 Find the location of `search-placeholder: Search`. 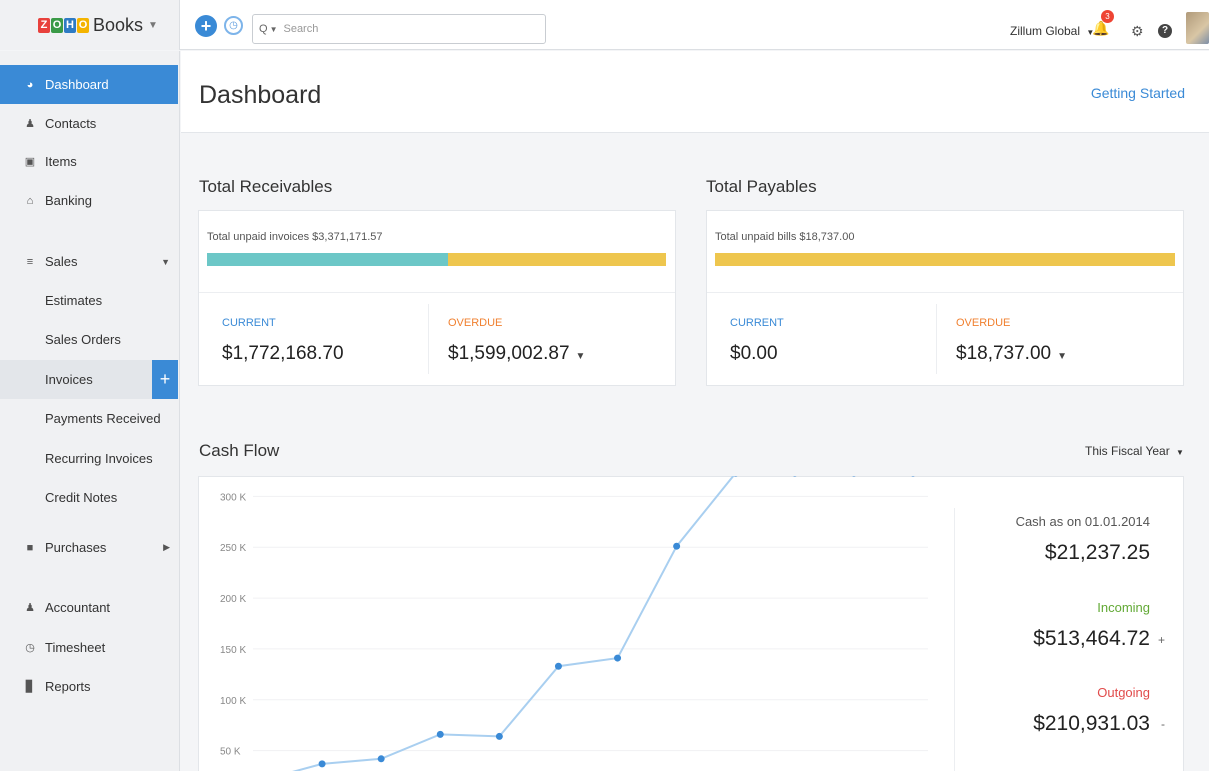

search-placeholder: Search is located at coordinates (301, 29).